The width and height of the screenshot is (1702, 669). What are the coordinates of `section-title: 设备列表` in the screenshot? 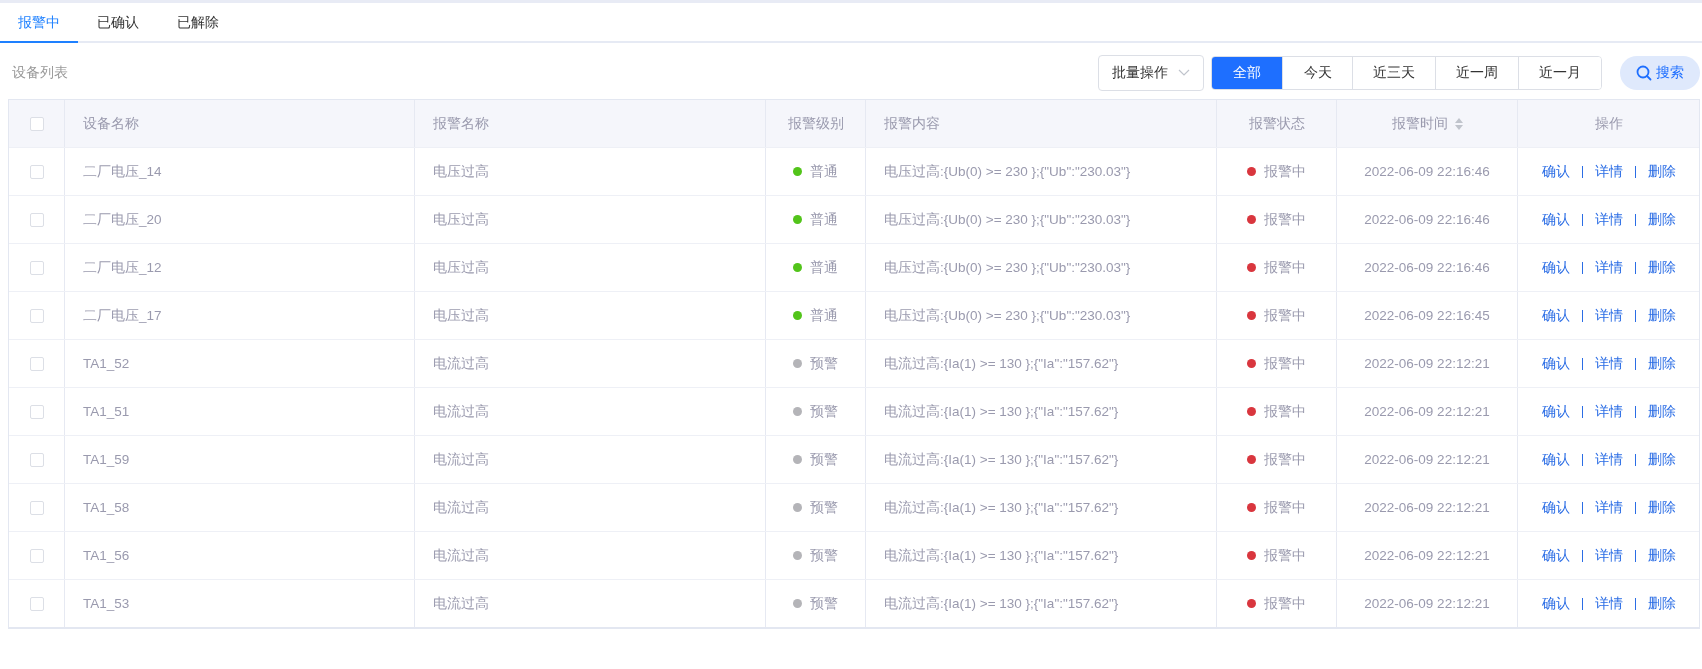 It's located at (40, 72).